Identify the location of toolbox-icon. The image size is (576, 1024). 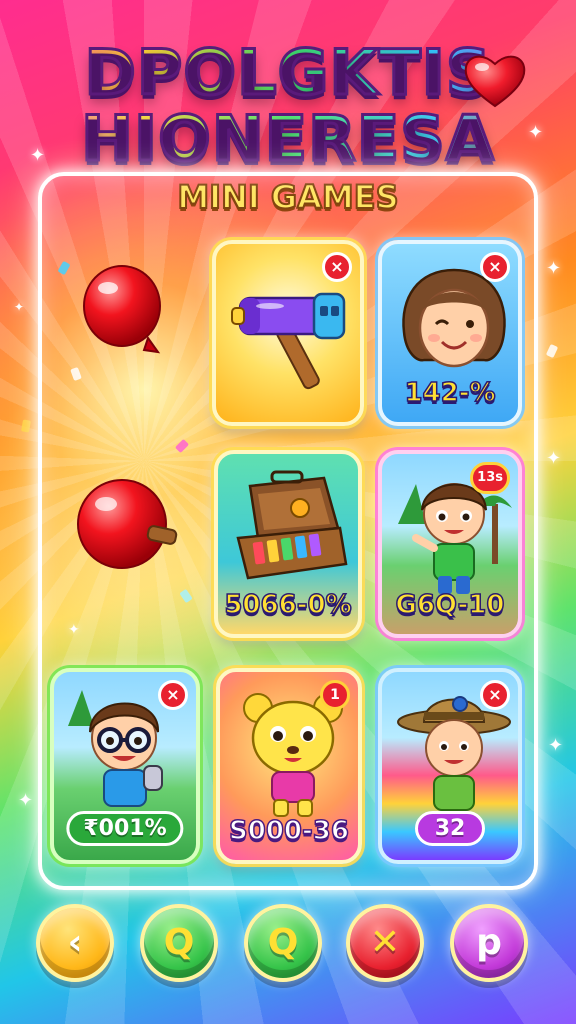
(292, 525).